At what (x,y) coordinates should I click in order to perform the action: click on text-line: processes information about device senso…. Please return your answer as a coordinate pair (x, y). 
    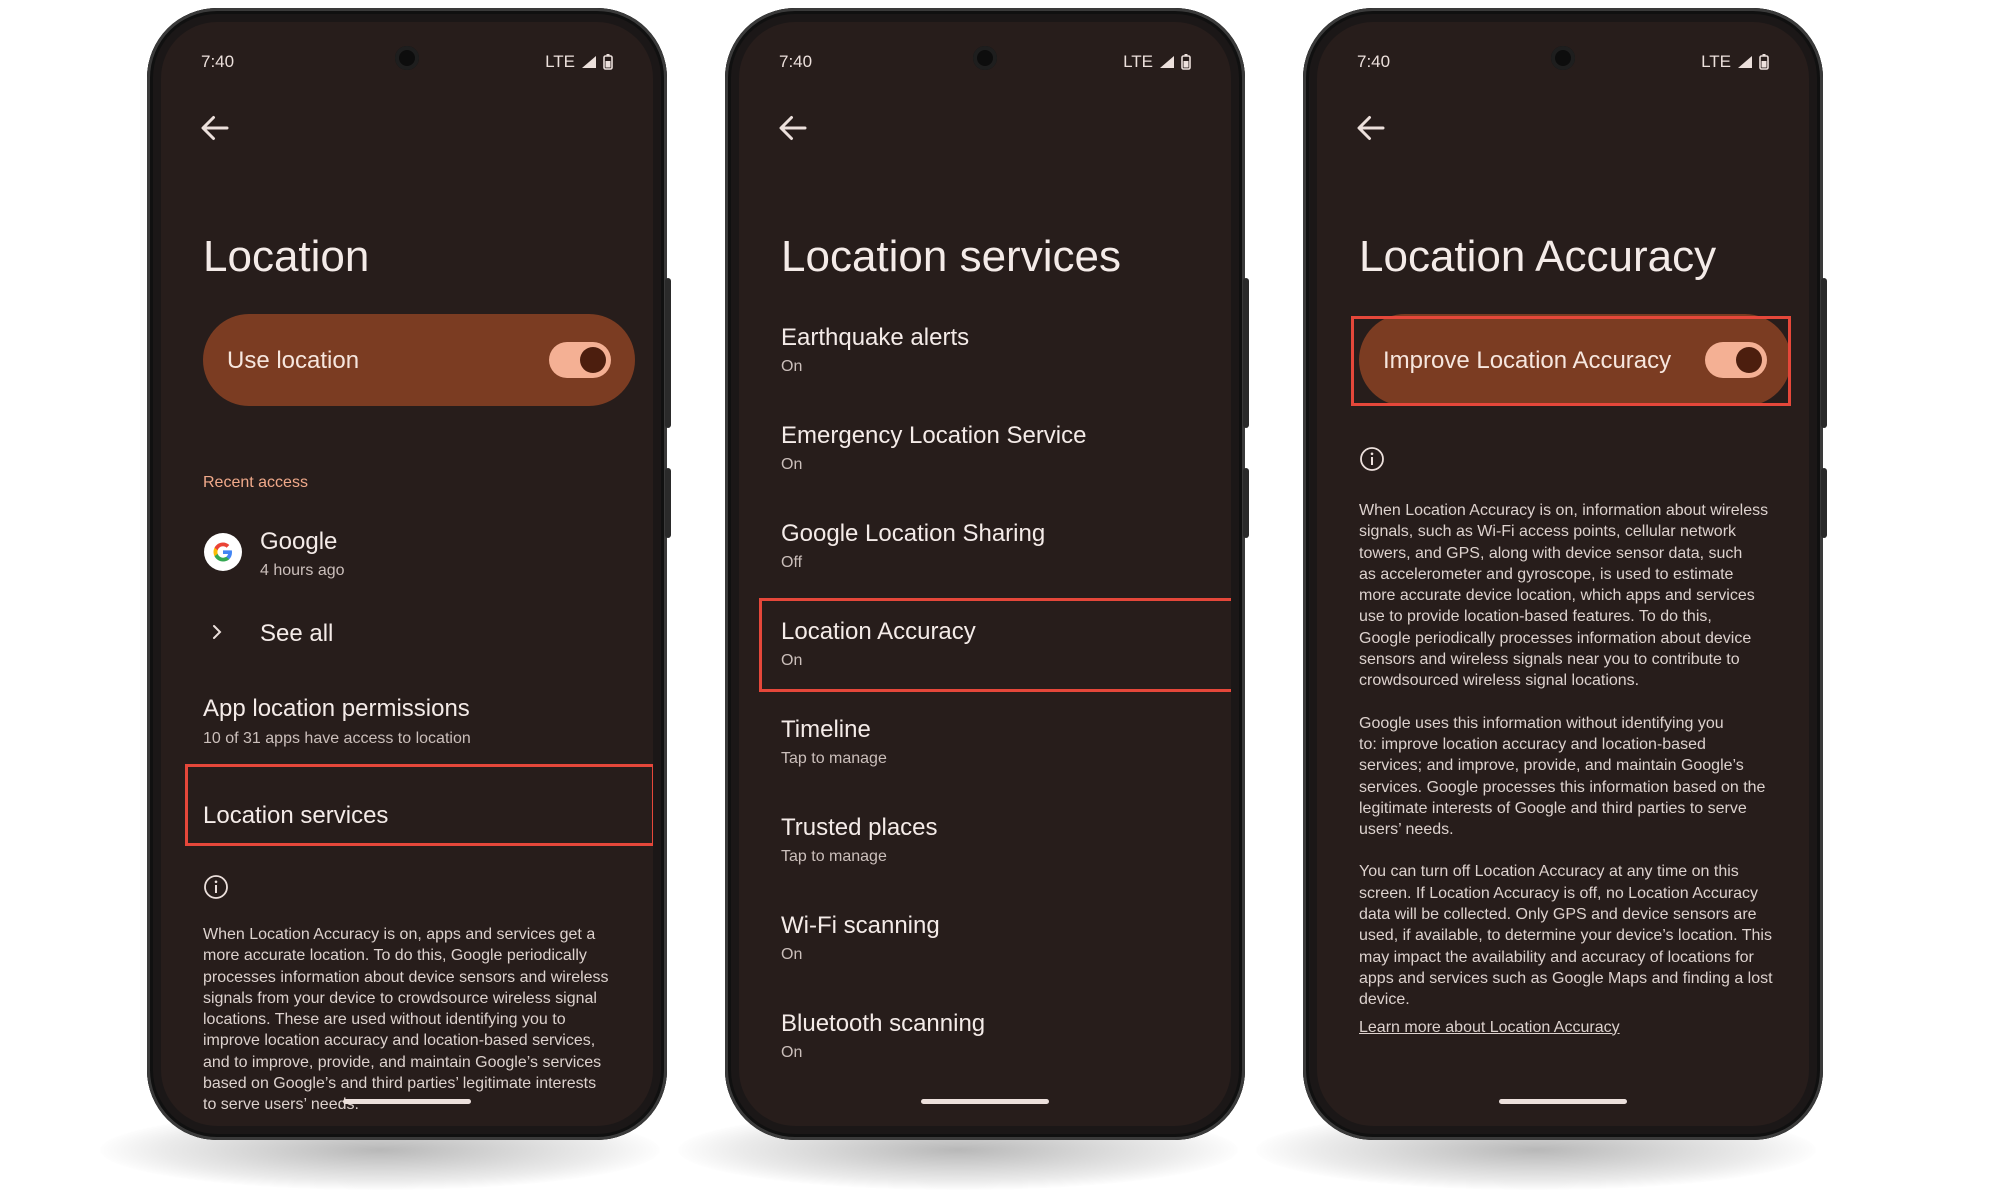
    Looking at the image, I should click on (406, 977).